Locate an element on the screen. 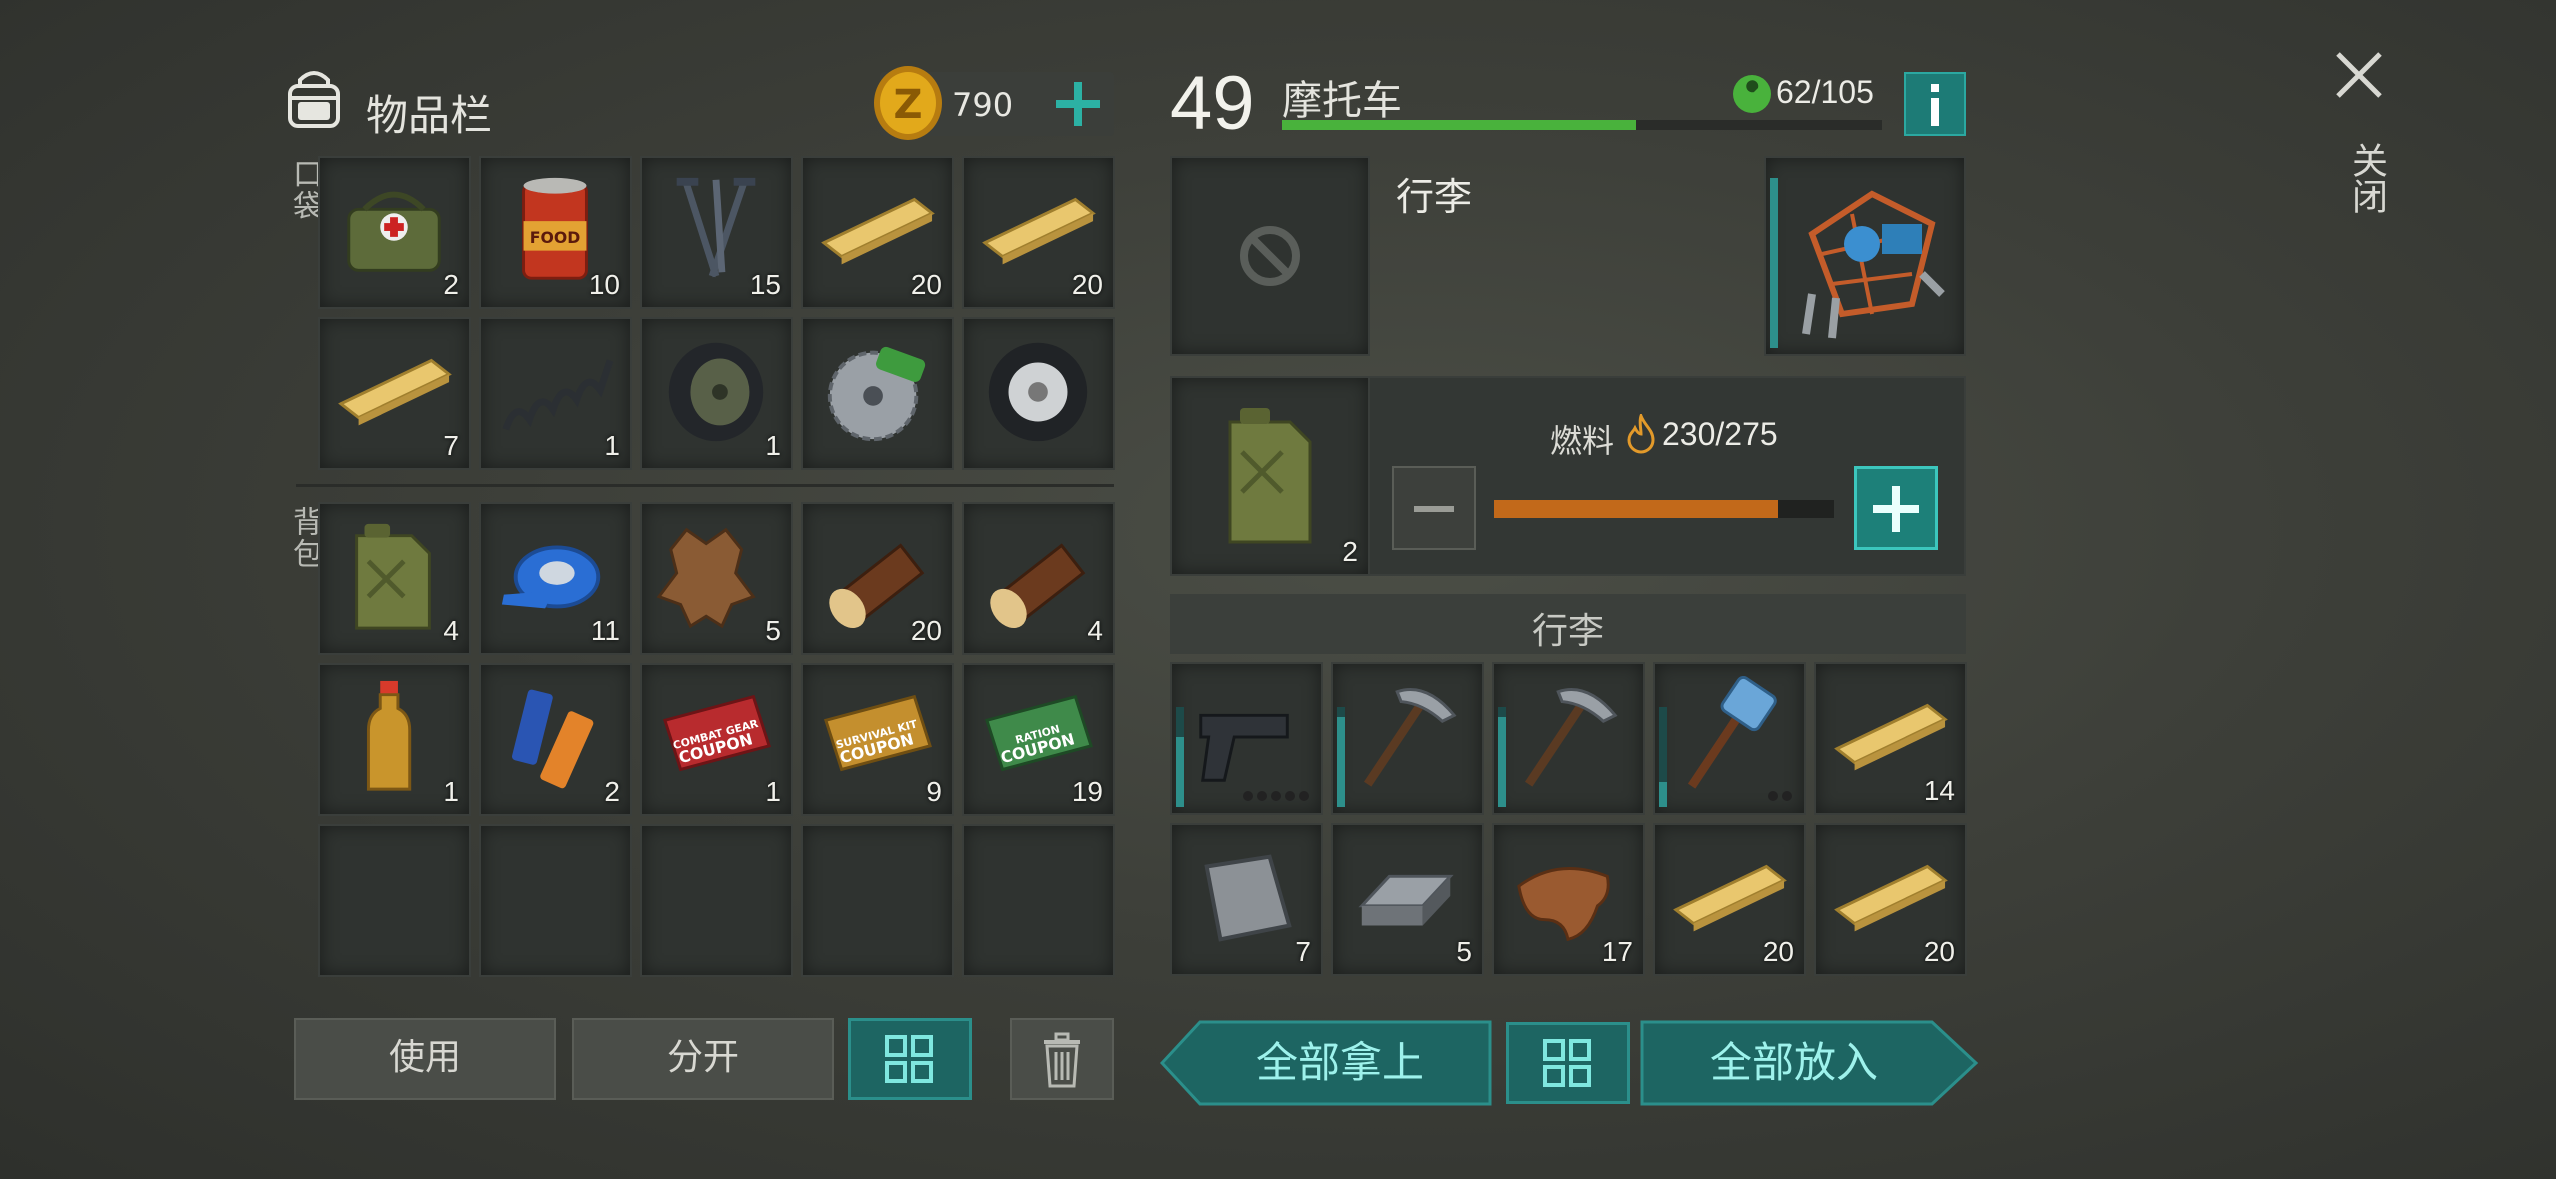 This screenshot has width=2556, height=1179. luggage-rack-icon is located at coordinates (1873, 264).